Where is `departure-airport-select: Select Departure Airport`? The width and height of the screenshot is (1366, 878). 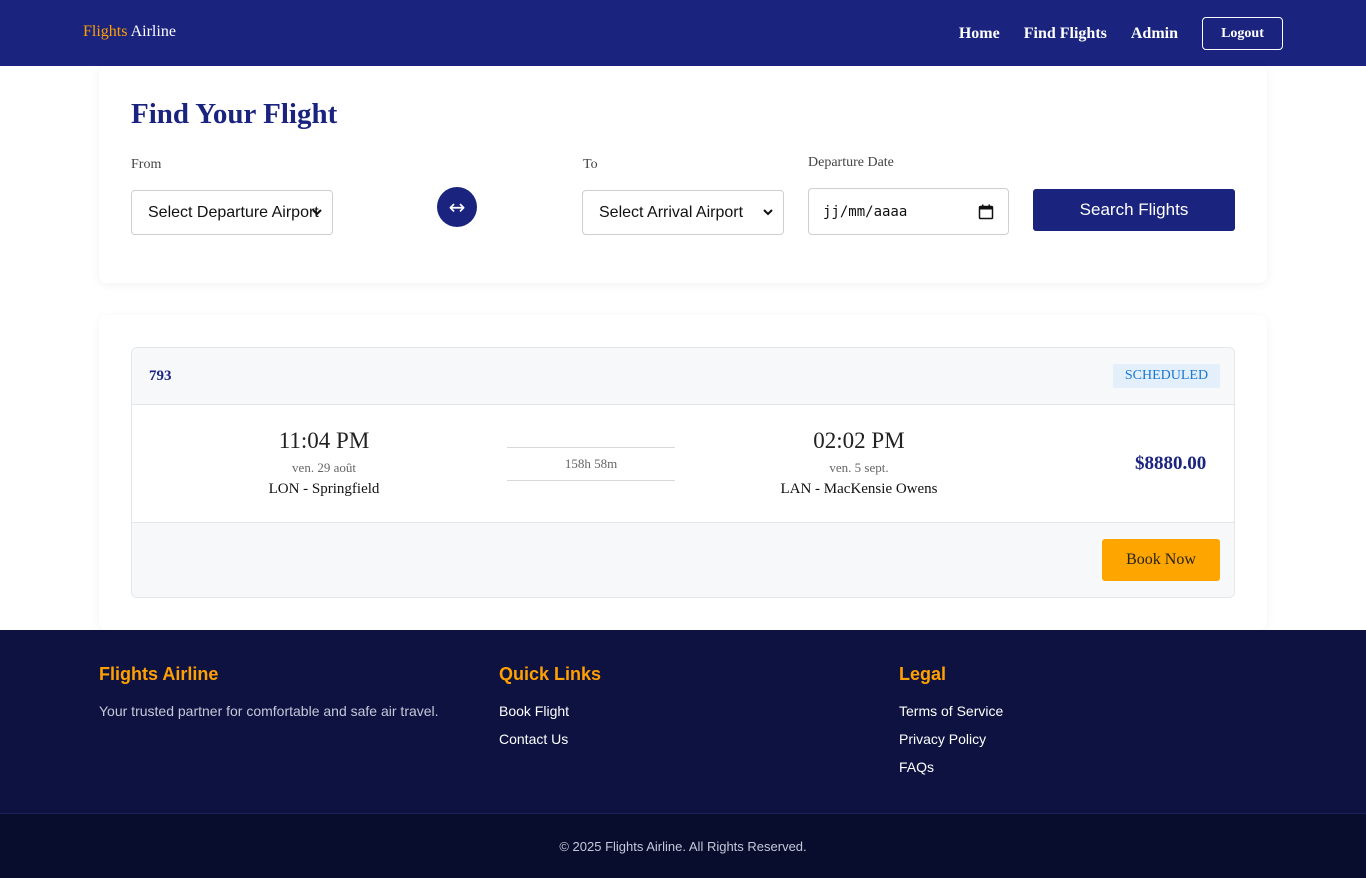
departure-airport-select: Select Departure Airport is located at coordinates (232, 212).